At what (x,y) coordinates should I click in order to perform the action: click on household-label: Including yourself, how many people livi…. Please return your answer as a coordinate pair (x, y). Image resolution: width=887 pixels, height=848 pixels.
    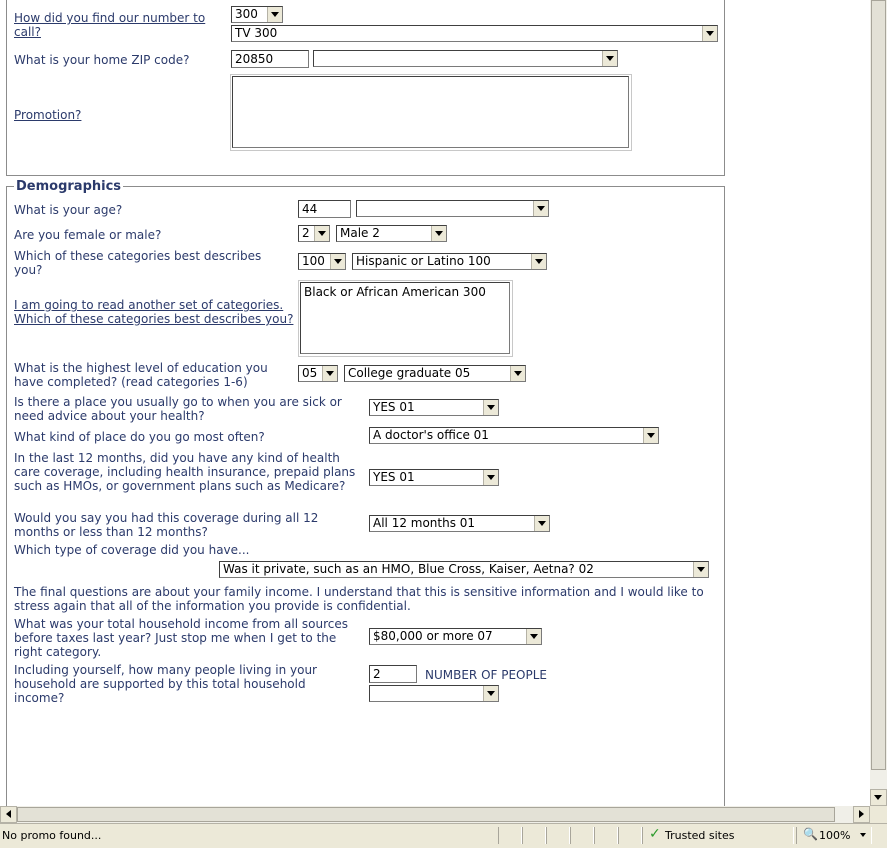
    Looking at the image, I should click on (165, 684).